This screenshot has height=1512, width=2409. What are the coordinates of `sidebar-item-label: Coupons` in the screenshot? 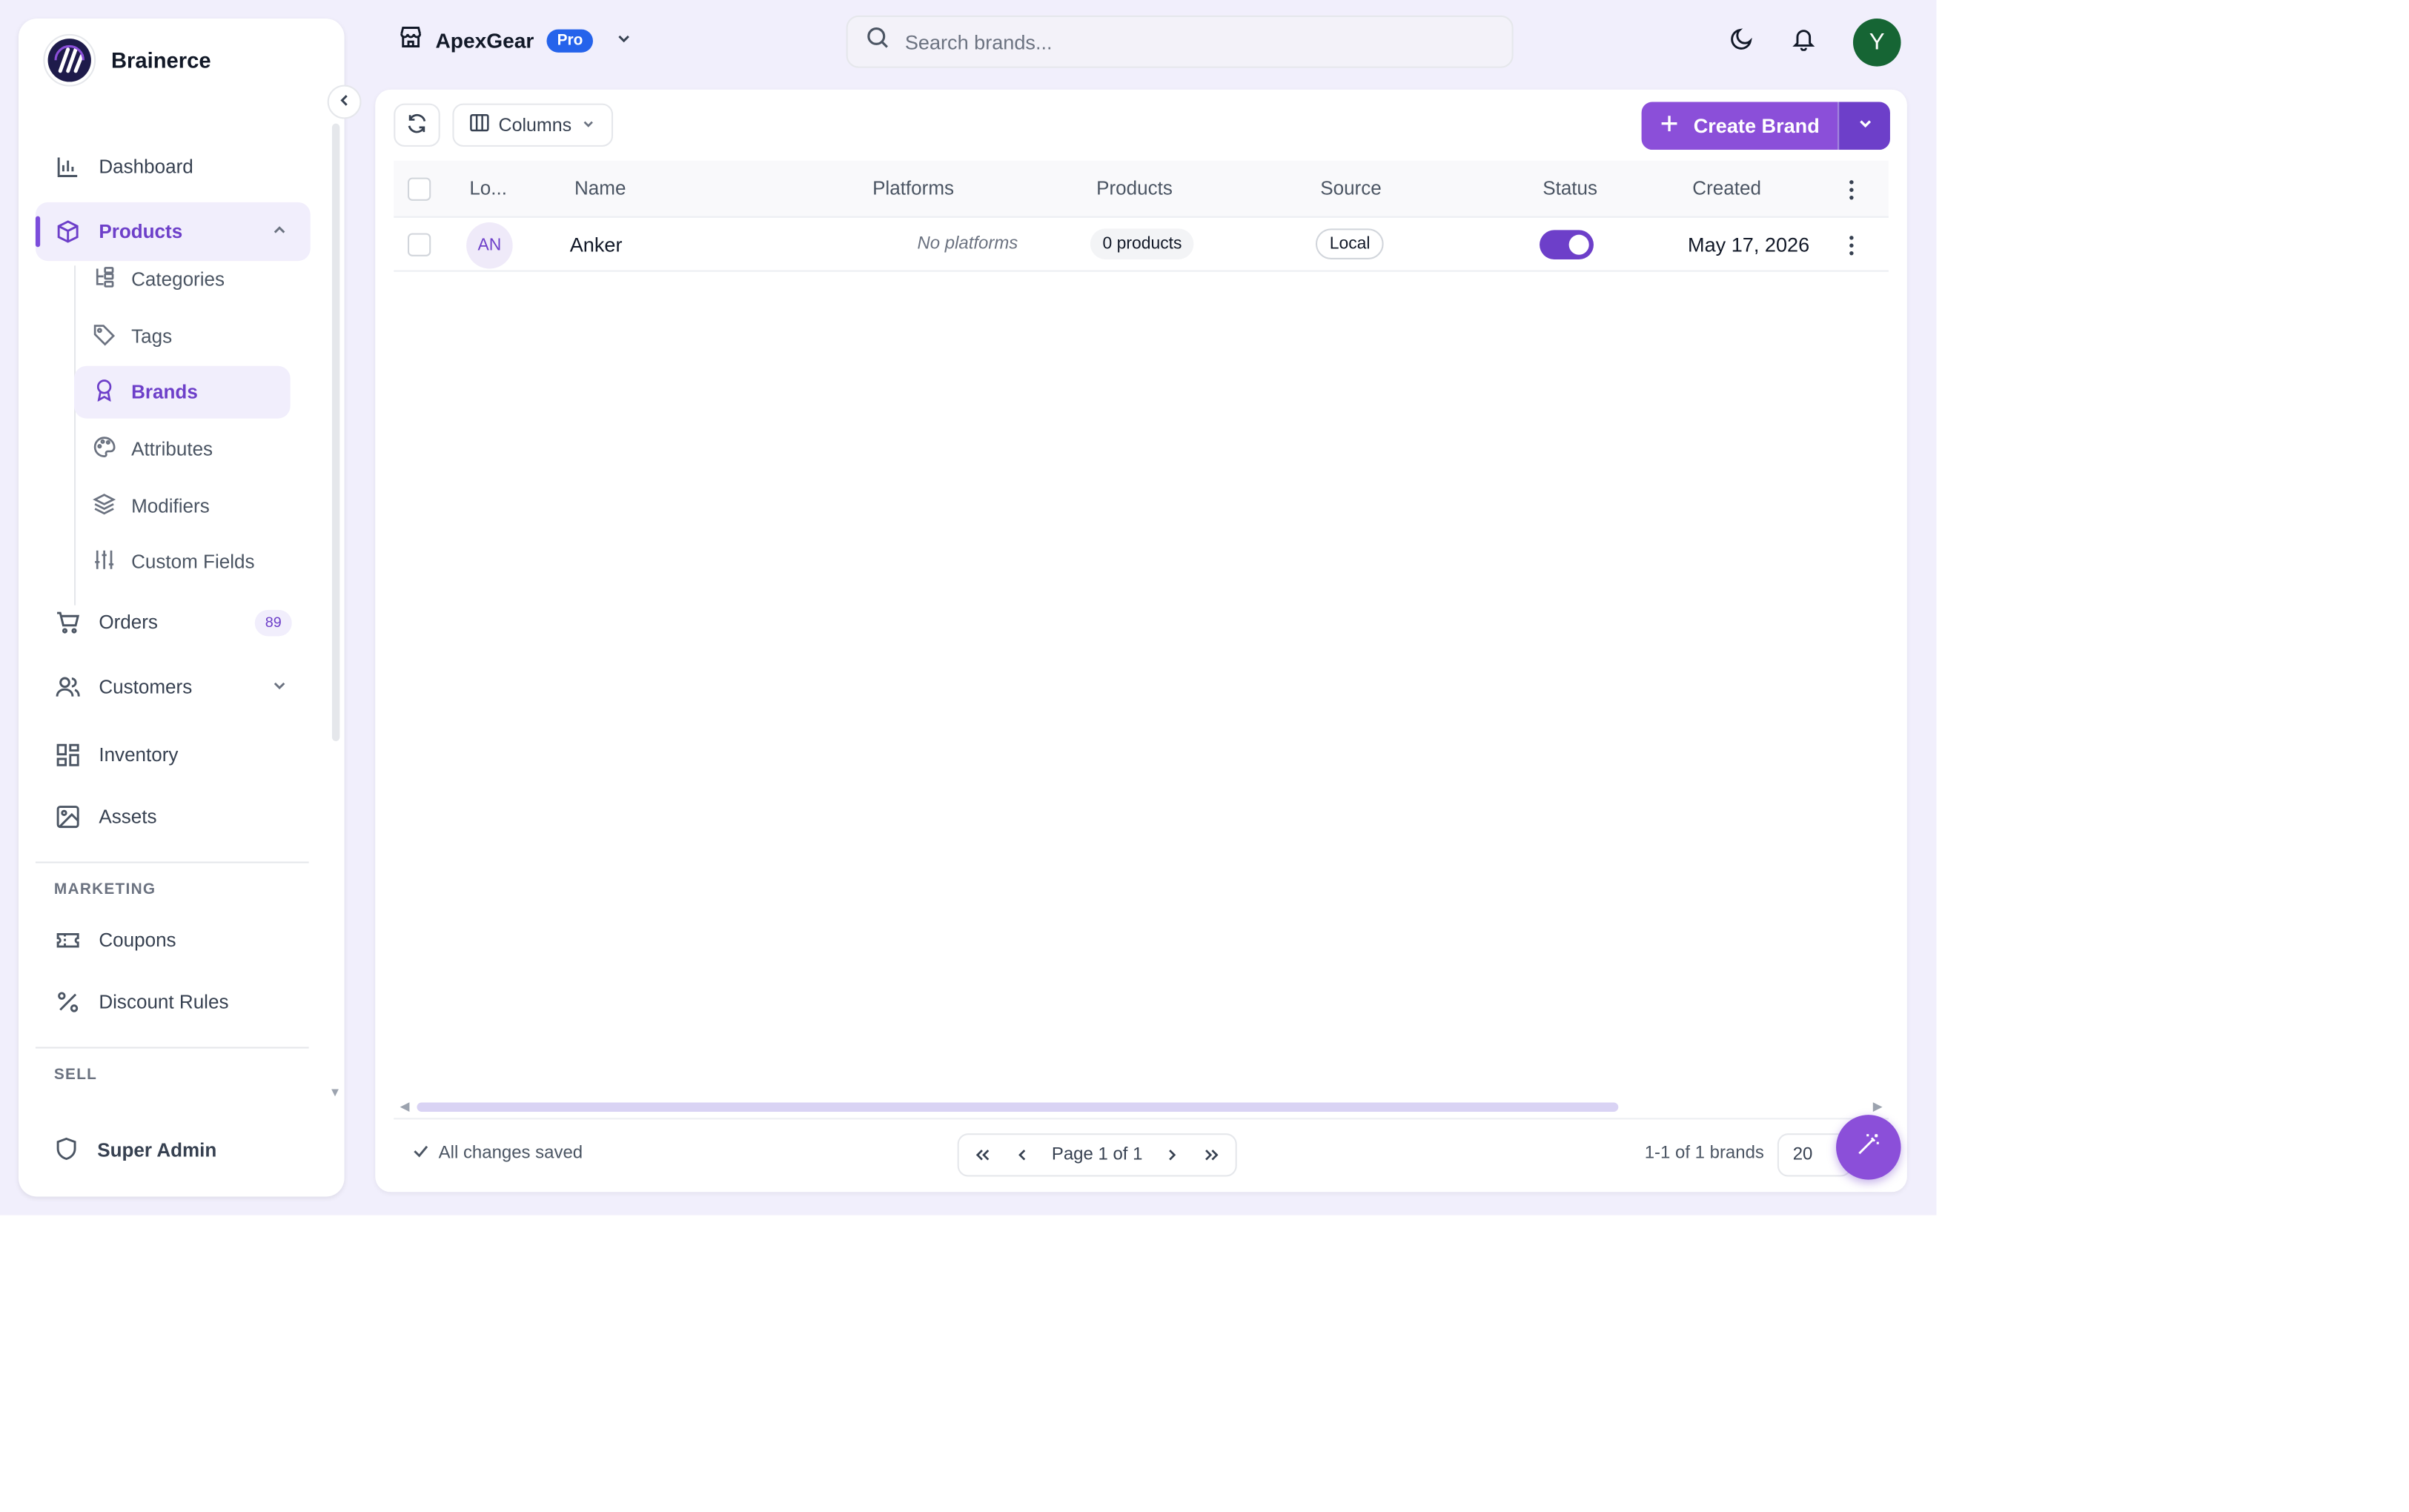 It's located at (137, 941).